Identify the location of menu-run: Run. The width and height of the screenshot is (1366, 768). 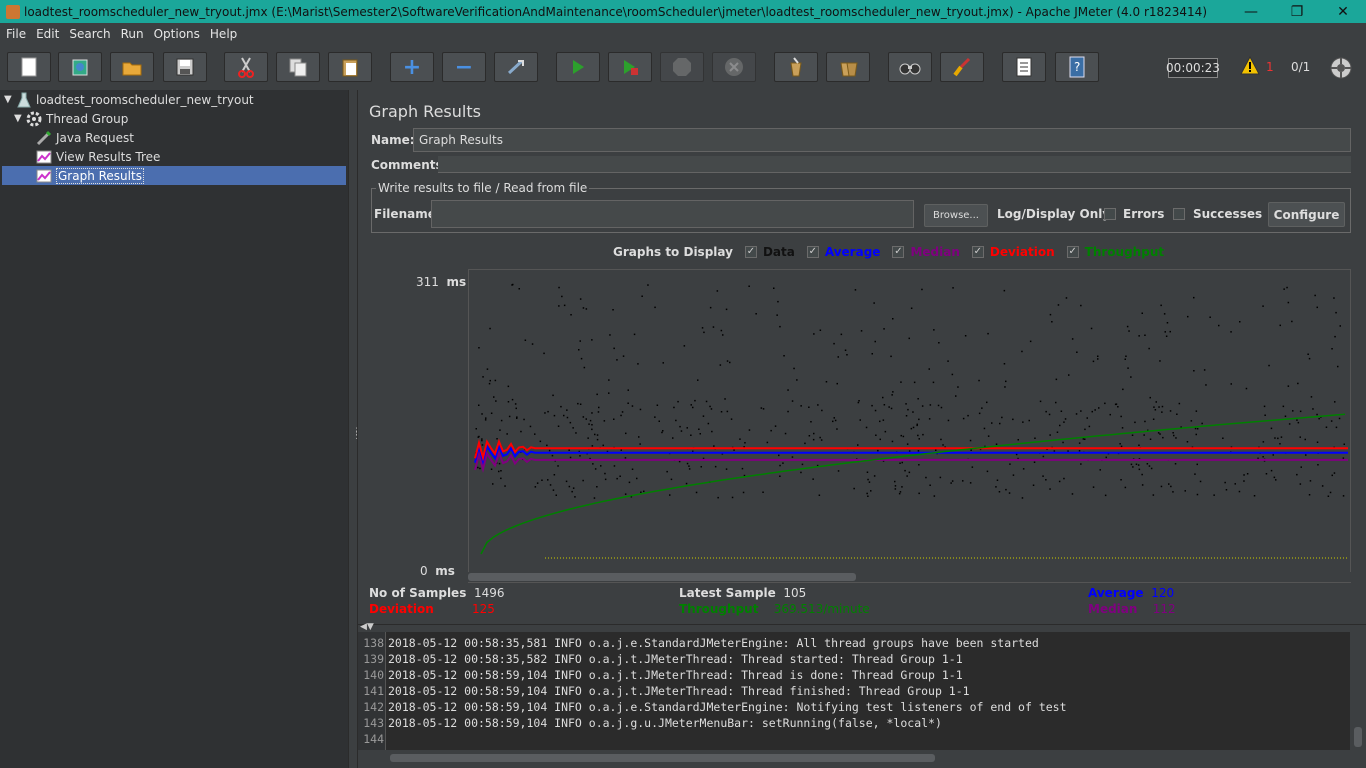
(132, 34).